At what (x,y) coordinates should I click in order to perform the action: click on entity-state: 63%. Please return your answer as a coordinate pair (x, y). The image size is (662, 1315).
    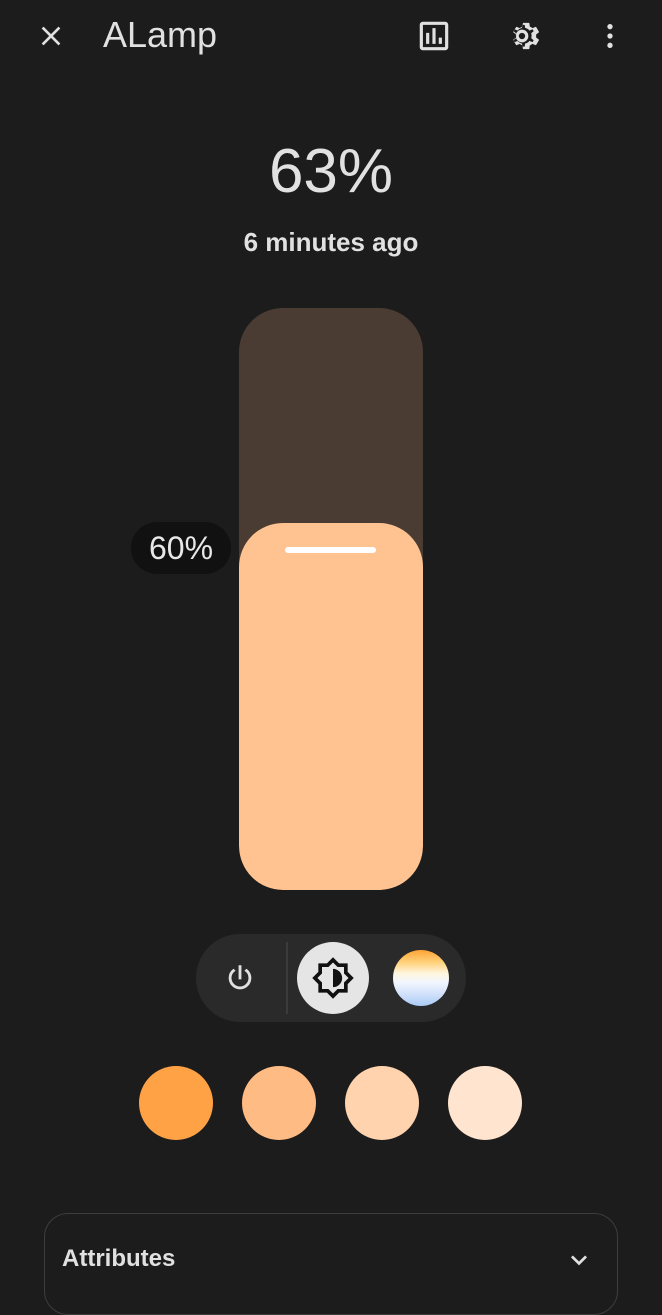
    Looking at the image, I should click on (331, 171).